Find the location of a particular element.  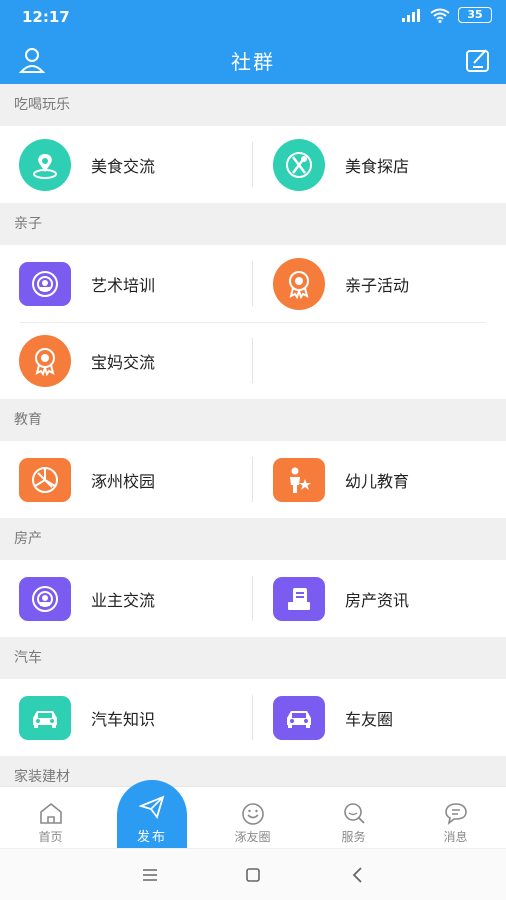

status-time: 12:17 is located at coordinates (46, 17).